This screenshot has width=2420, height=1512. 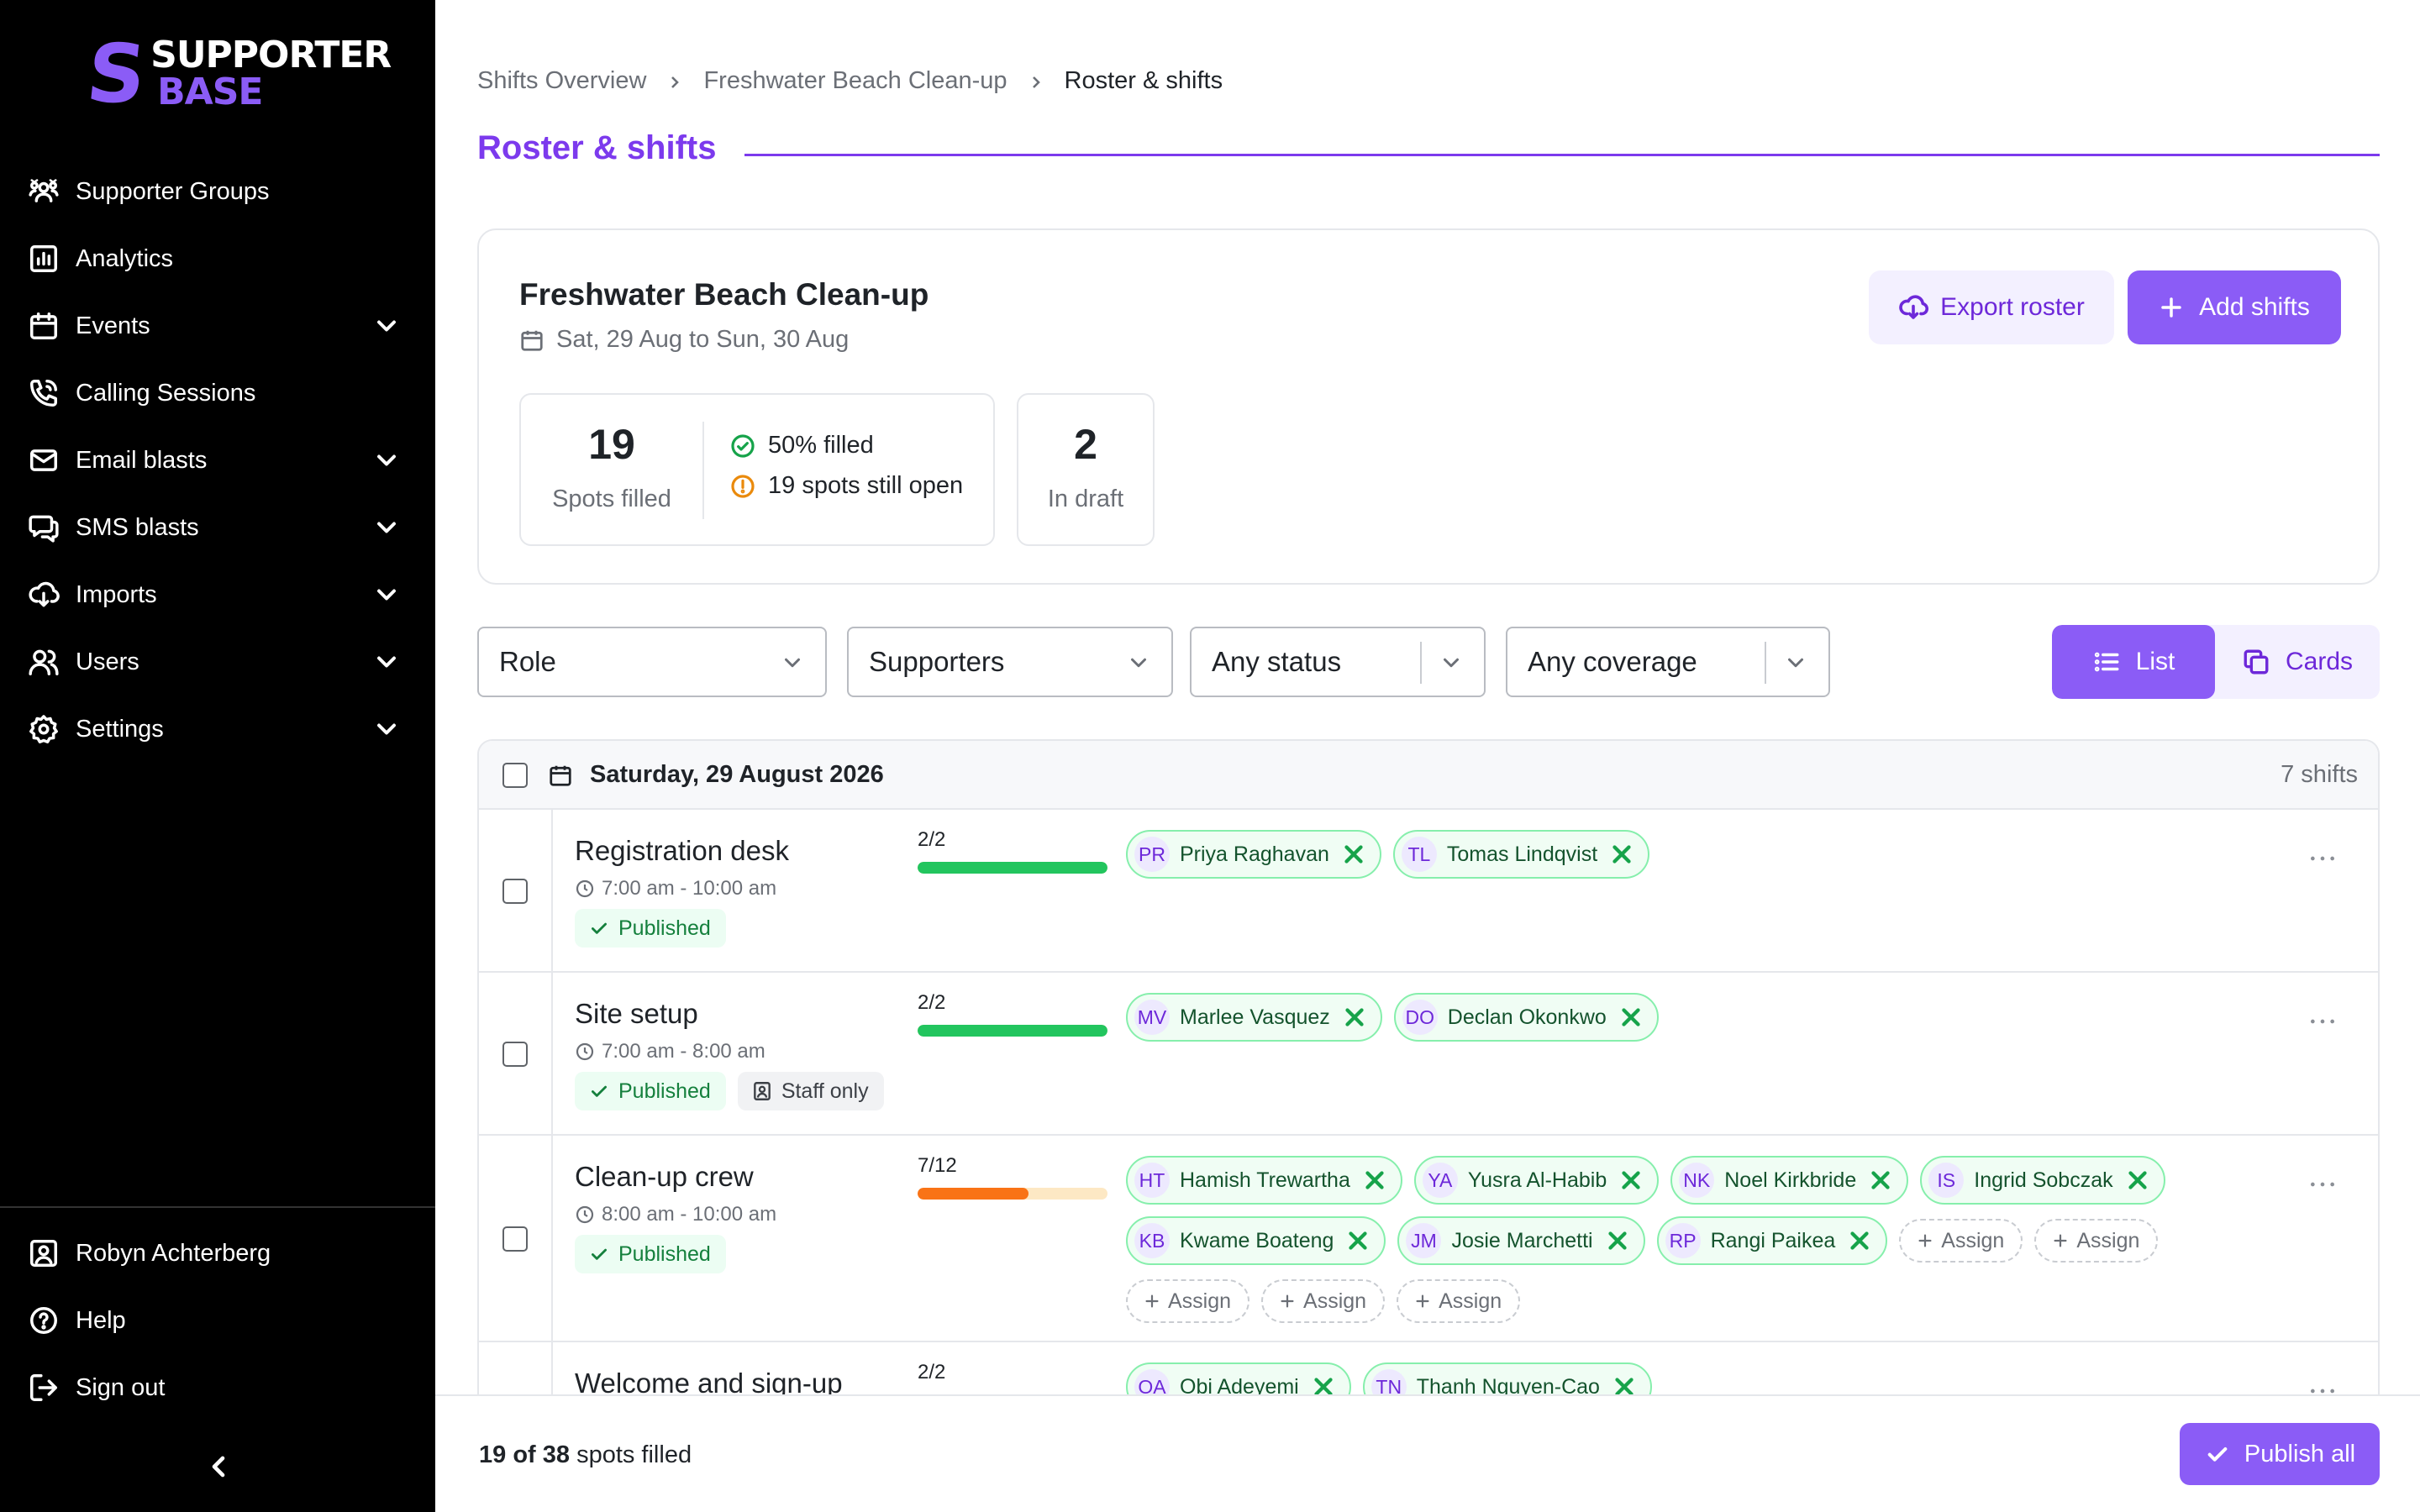 I want to click on shift-time-text: 7:00 am - 10:00 am, so click(x=689, y=888).